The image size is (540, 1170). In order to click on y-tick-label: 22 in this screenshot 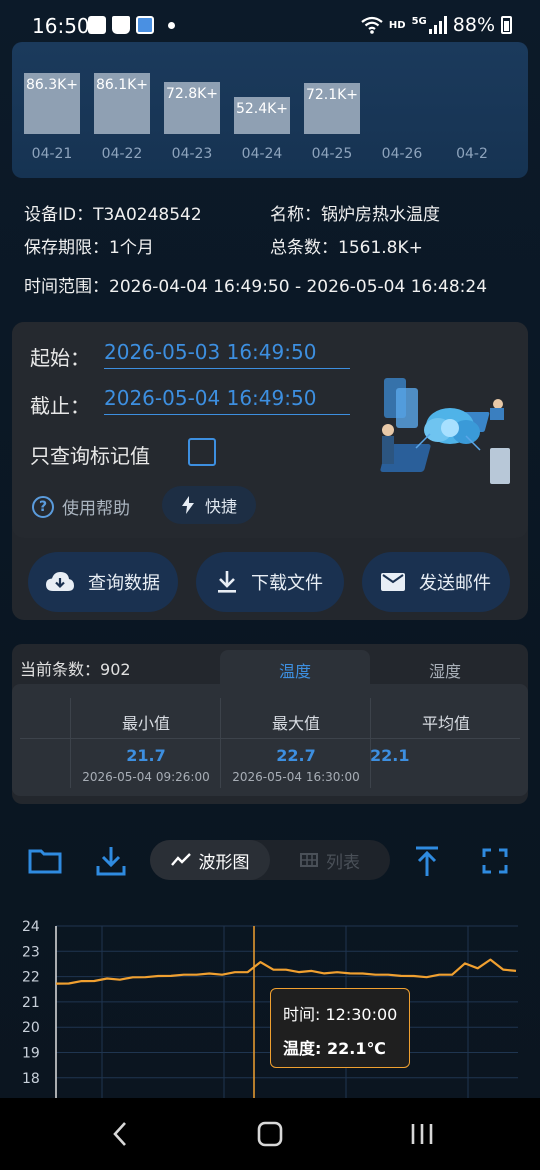, I will do `click(31, 978)`.